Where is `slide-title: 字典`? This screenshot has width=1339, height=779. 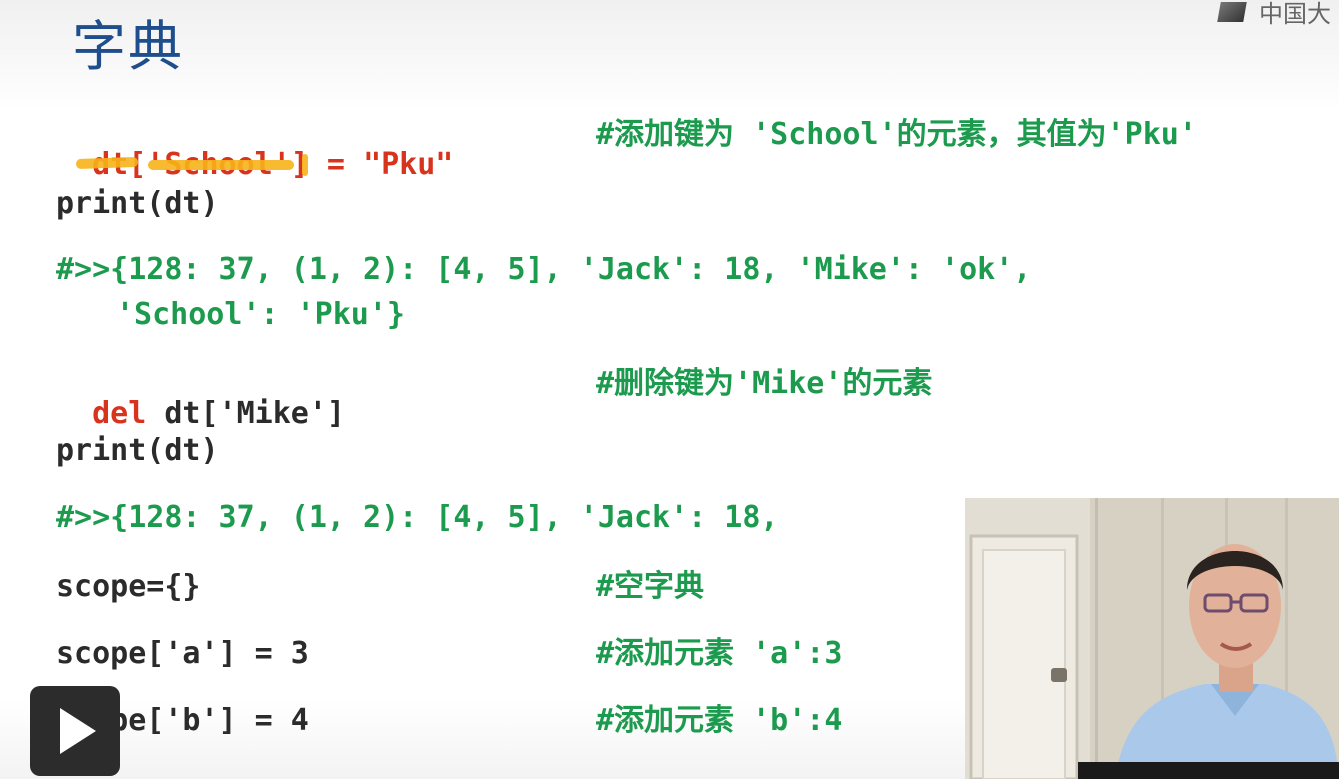 slide-title: 字典 is located at coordinates (128, 46).